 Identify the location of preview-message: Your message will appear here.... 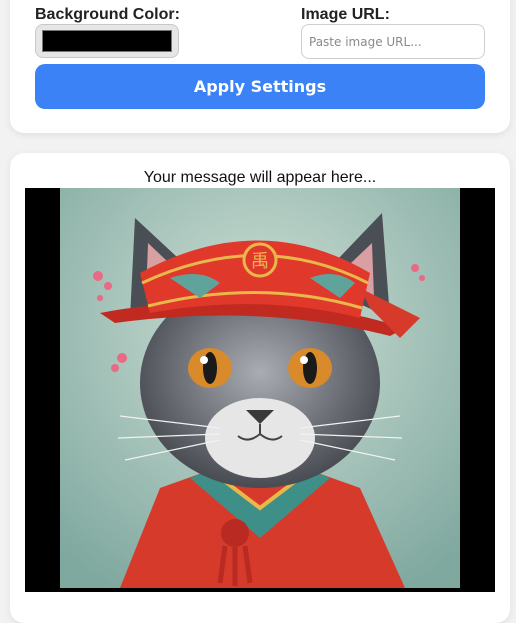
(260, 177).